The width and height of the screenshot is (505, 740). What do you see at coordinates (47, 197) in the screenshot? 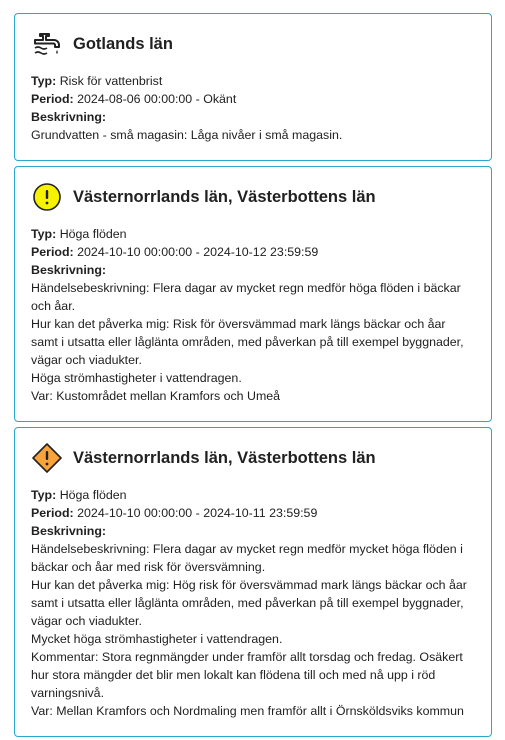
I see `yellow-warning-icon` at bounding box center [47, 197].